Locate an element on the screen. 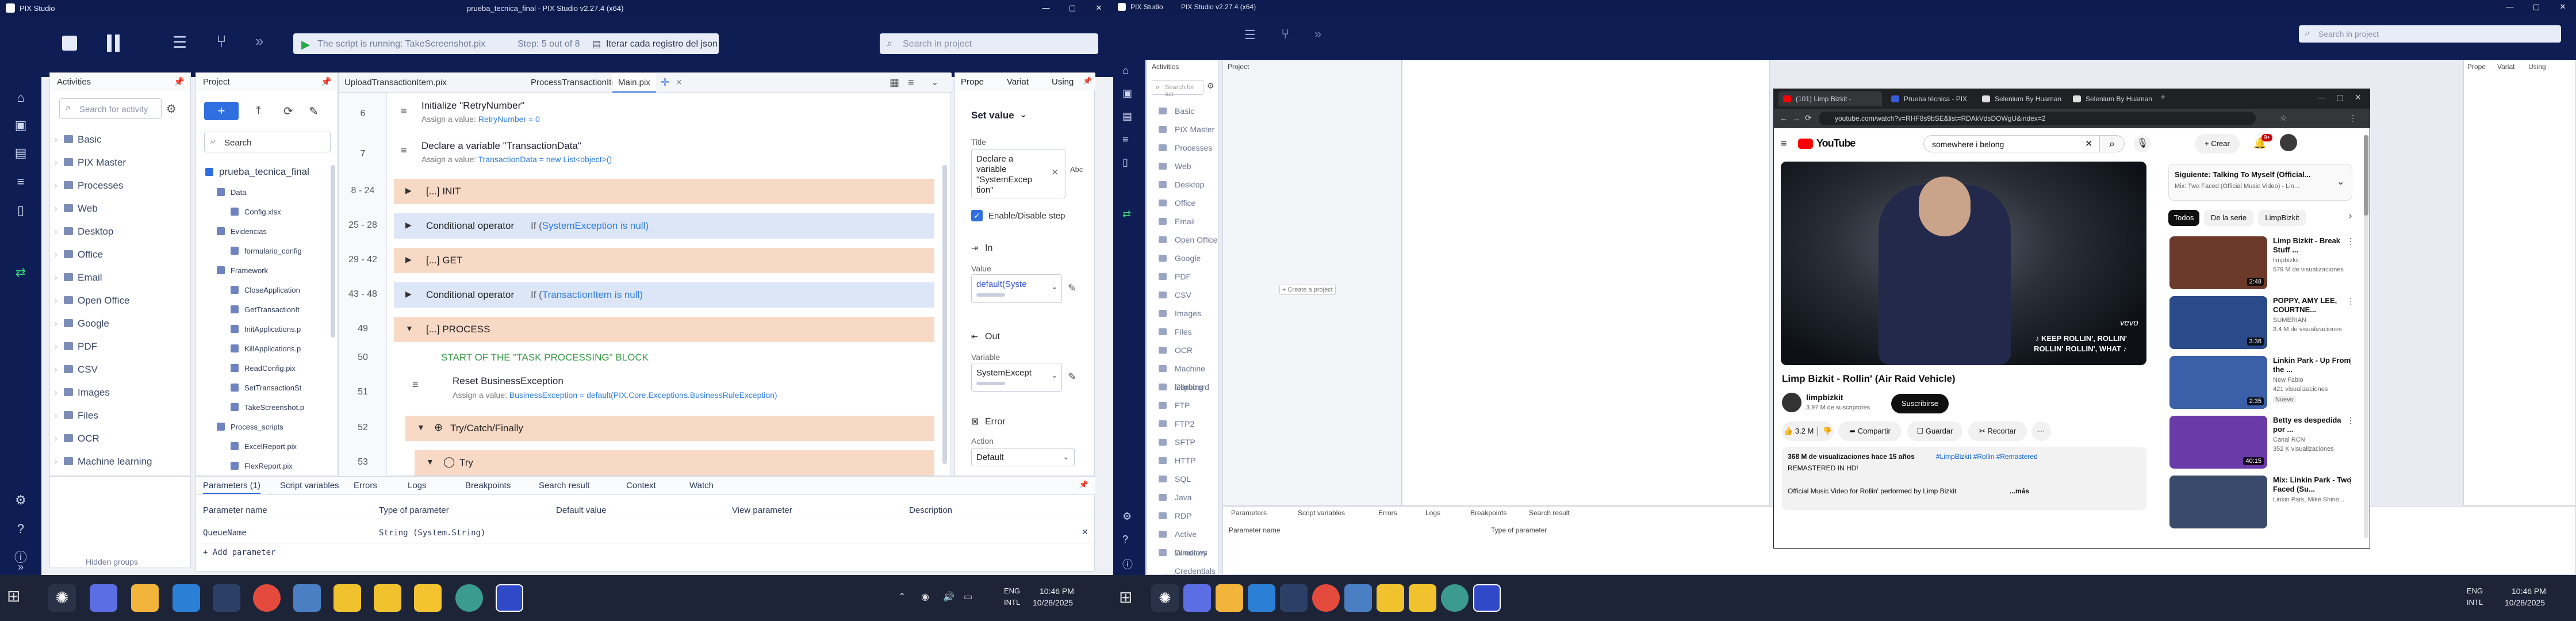 This screenshot has height=621, width=2576. project-search: ⌕ Search in project is located at coordinates (989, 43).